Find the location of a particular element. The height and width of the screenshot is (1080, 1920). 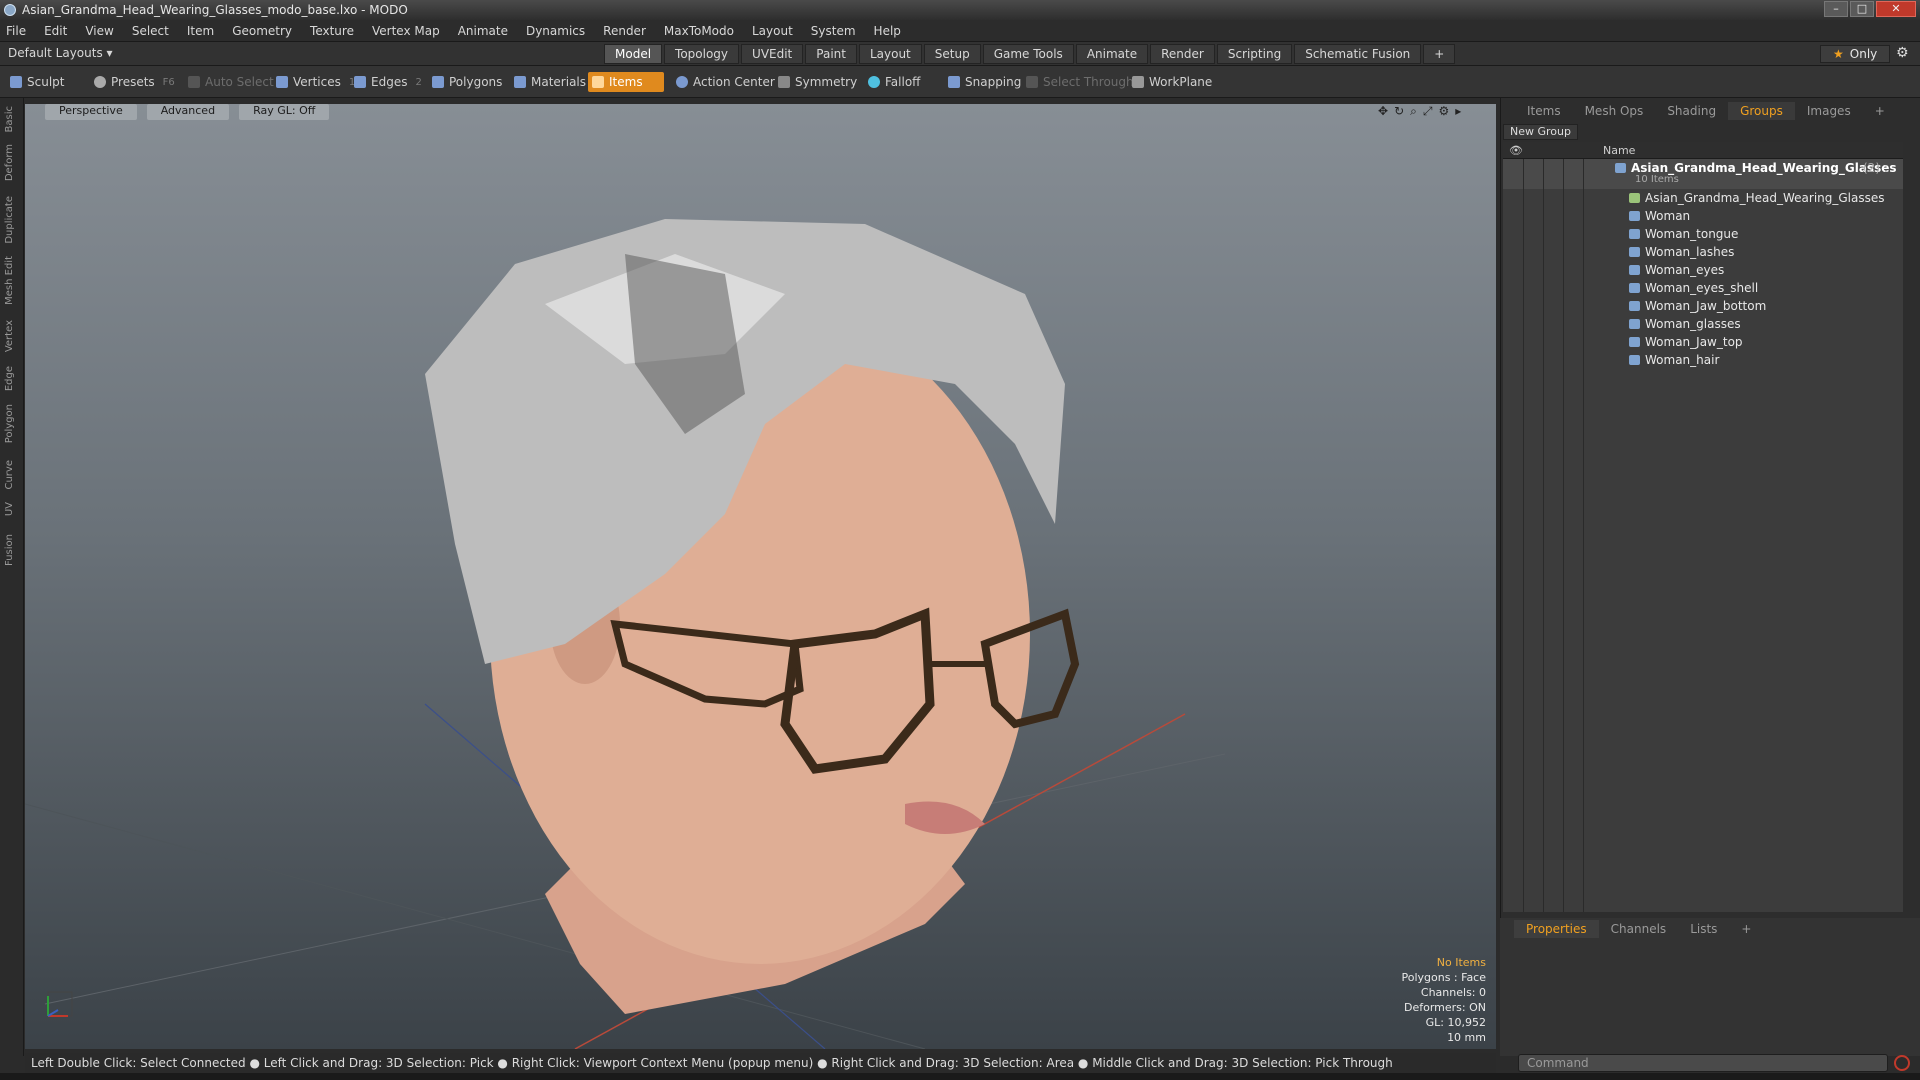

tab-layout: Layout is located at coordinates (890, 54).